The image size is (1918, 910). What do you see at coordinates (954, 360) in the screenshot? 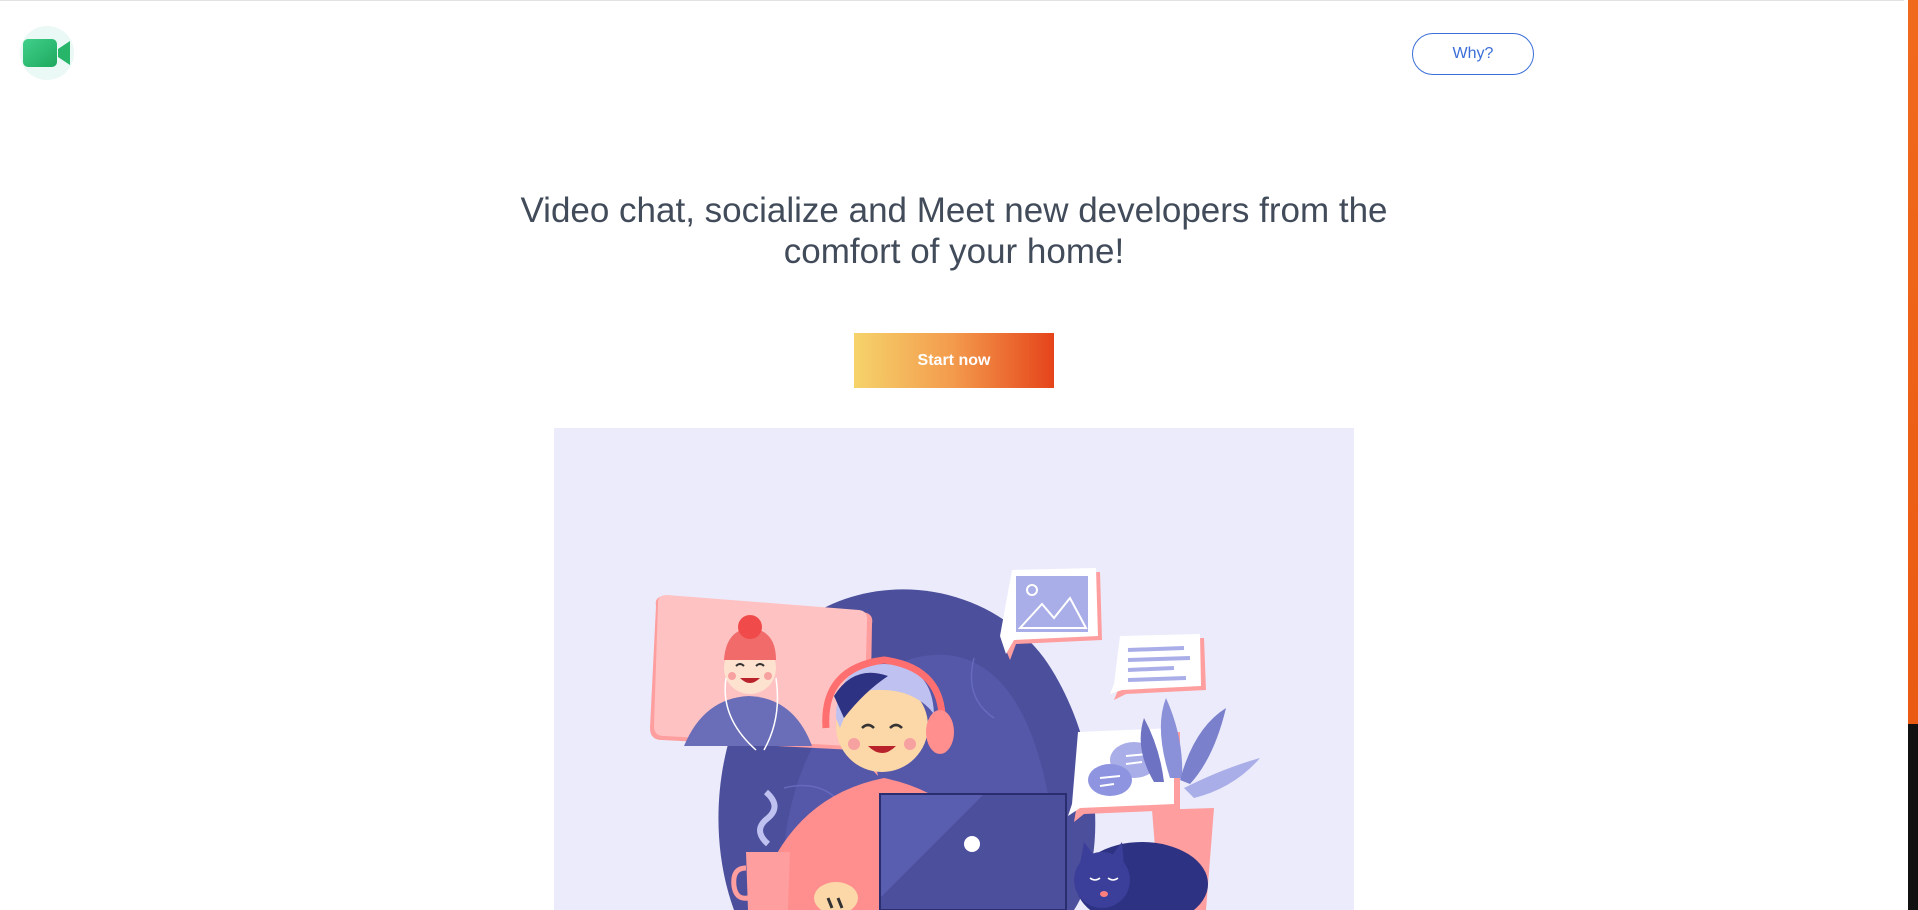
I see `start-now-button: Start now` at bounding box center [954, 360].